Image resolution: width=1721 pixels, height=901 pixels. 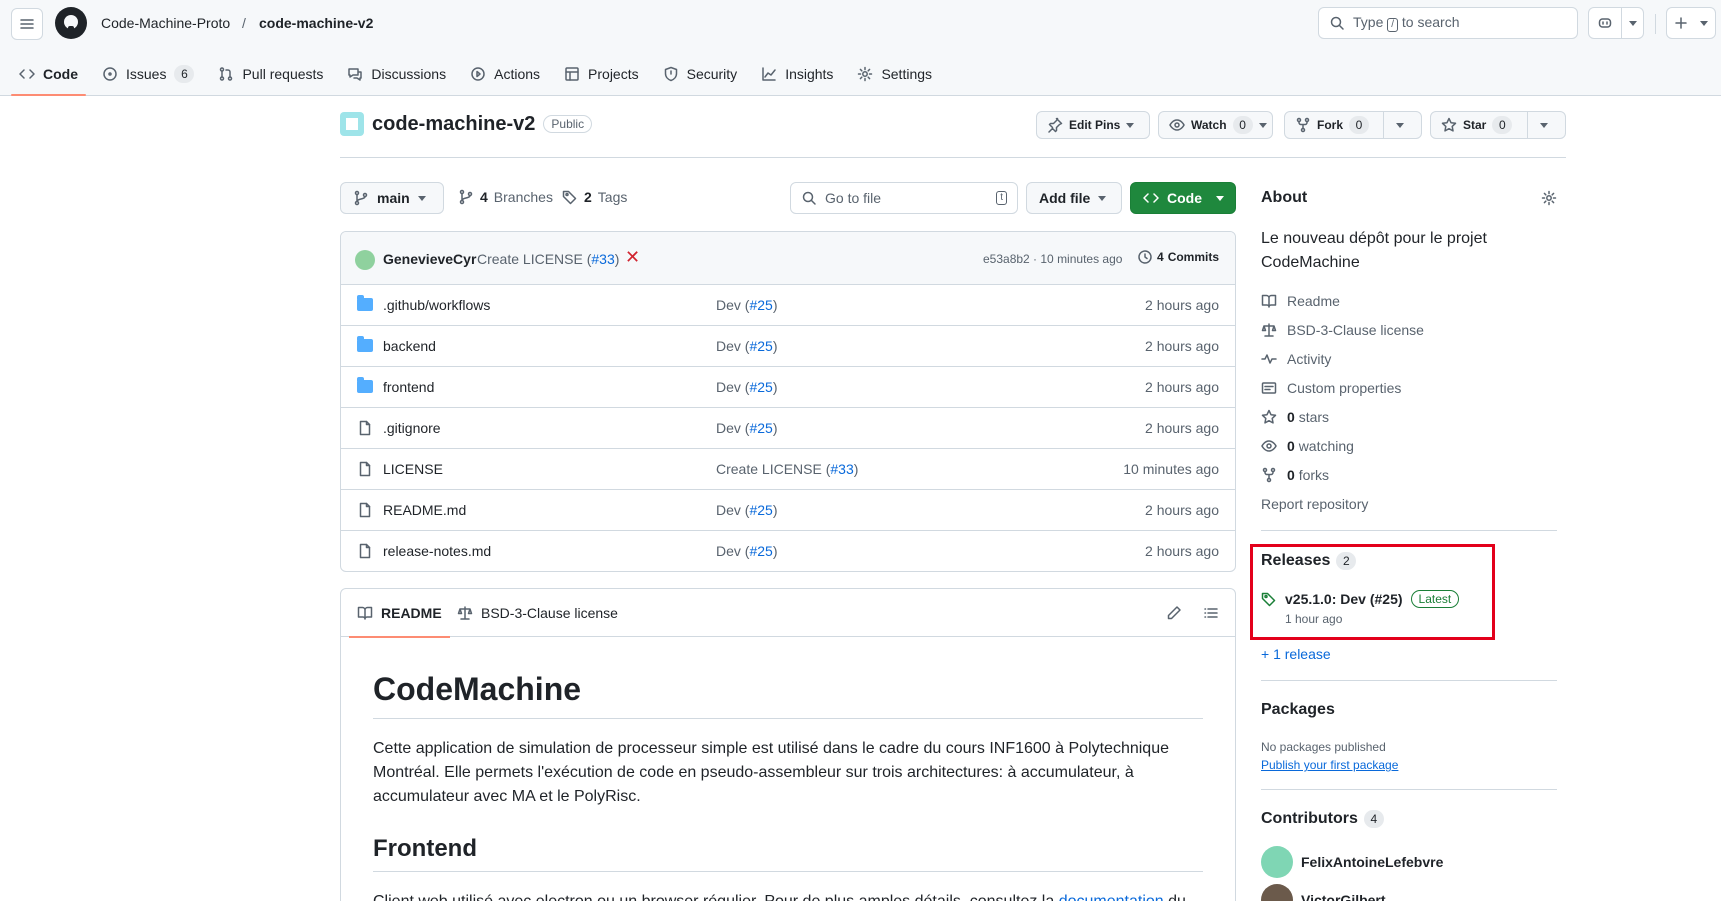 I want to click on about-item-license: BSD-3-Clause license, so click(x=1342, y=330).